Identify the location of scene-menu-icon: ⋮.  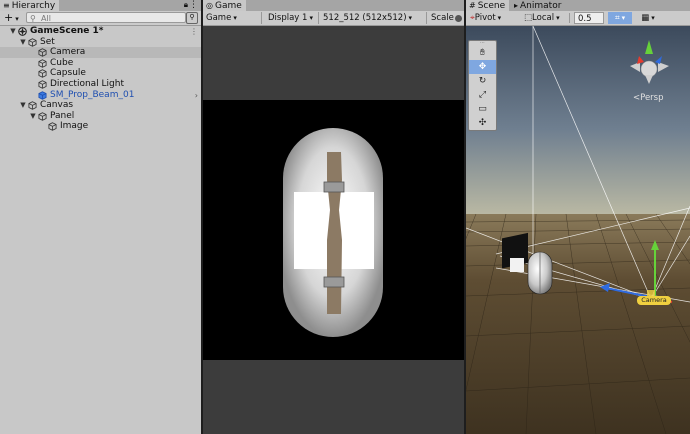
(194, 31).